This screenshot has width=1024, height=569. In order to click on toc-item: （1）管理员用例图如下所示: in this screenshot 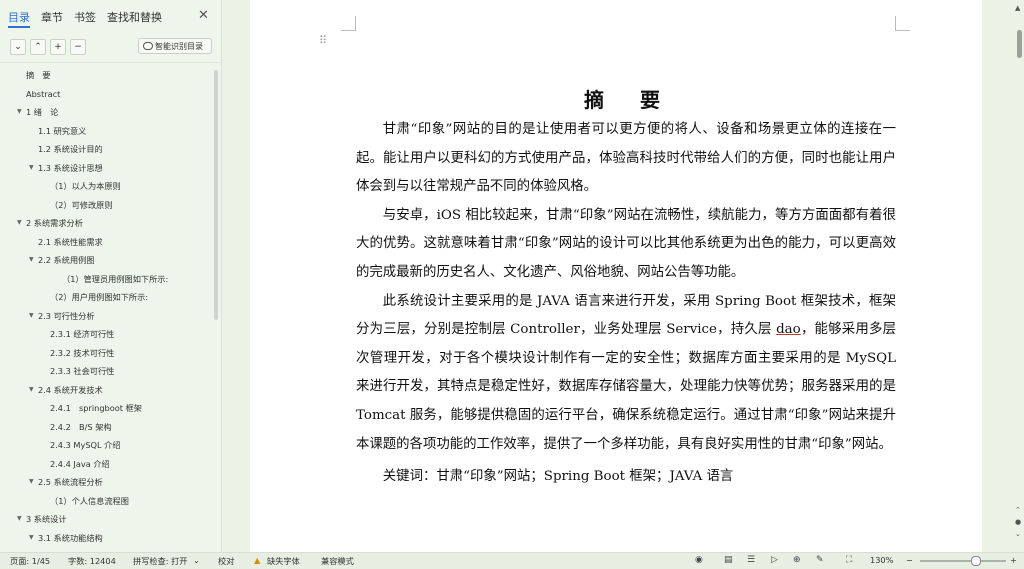, I will do `click(107, 279)`.